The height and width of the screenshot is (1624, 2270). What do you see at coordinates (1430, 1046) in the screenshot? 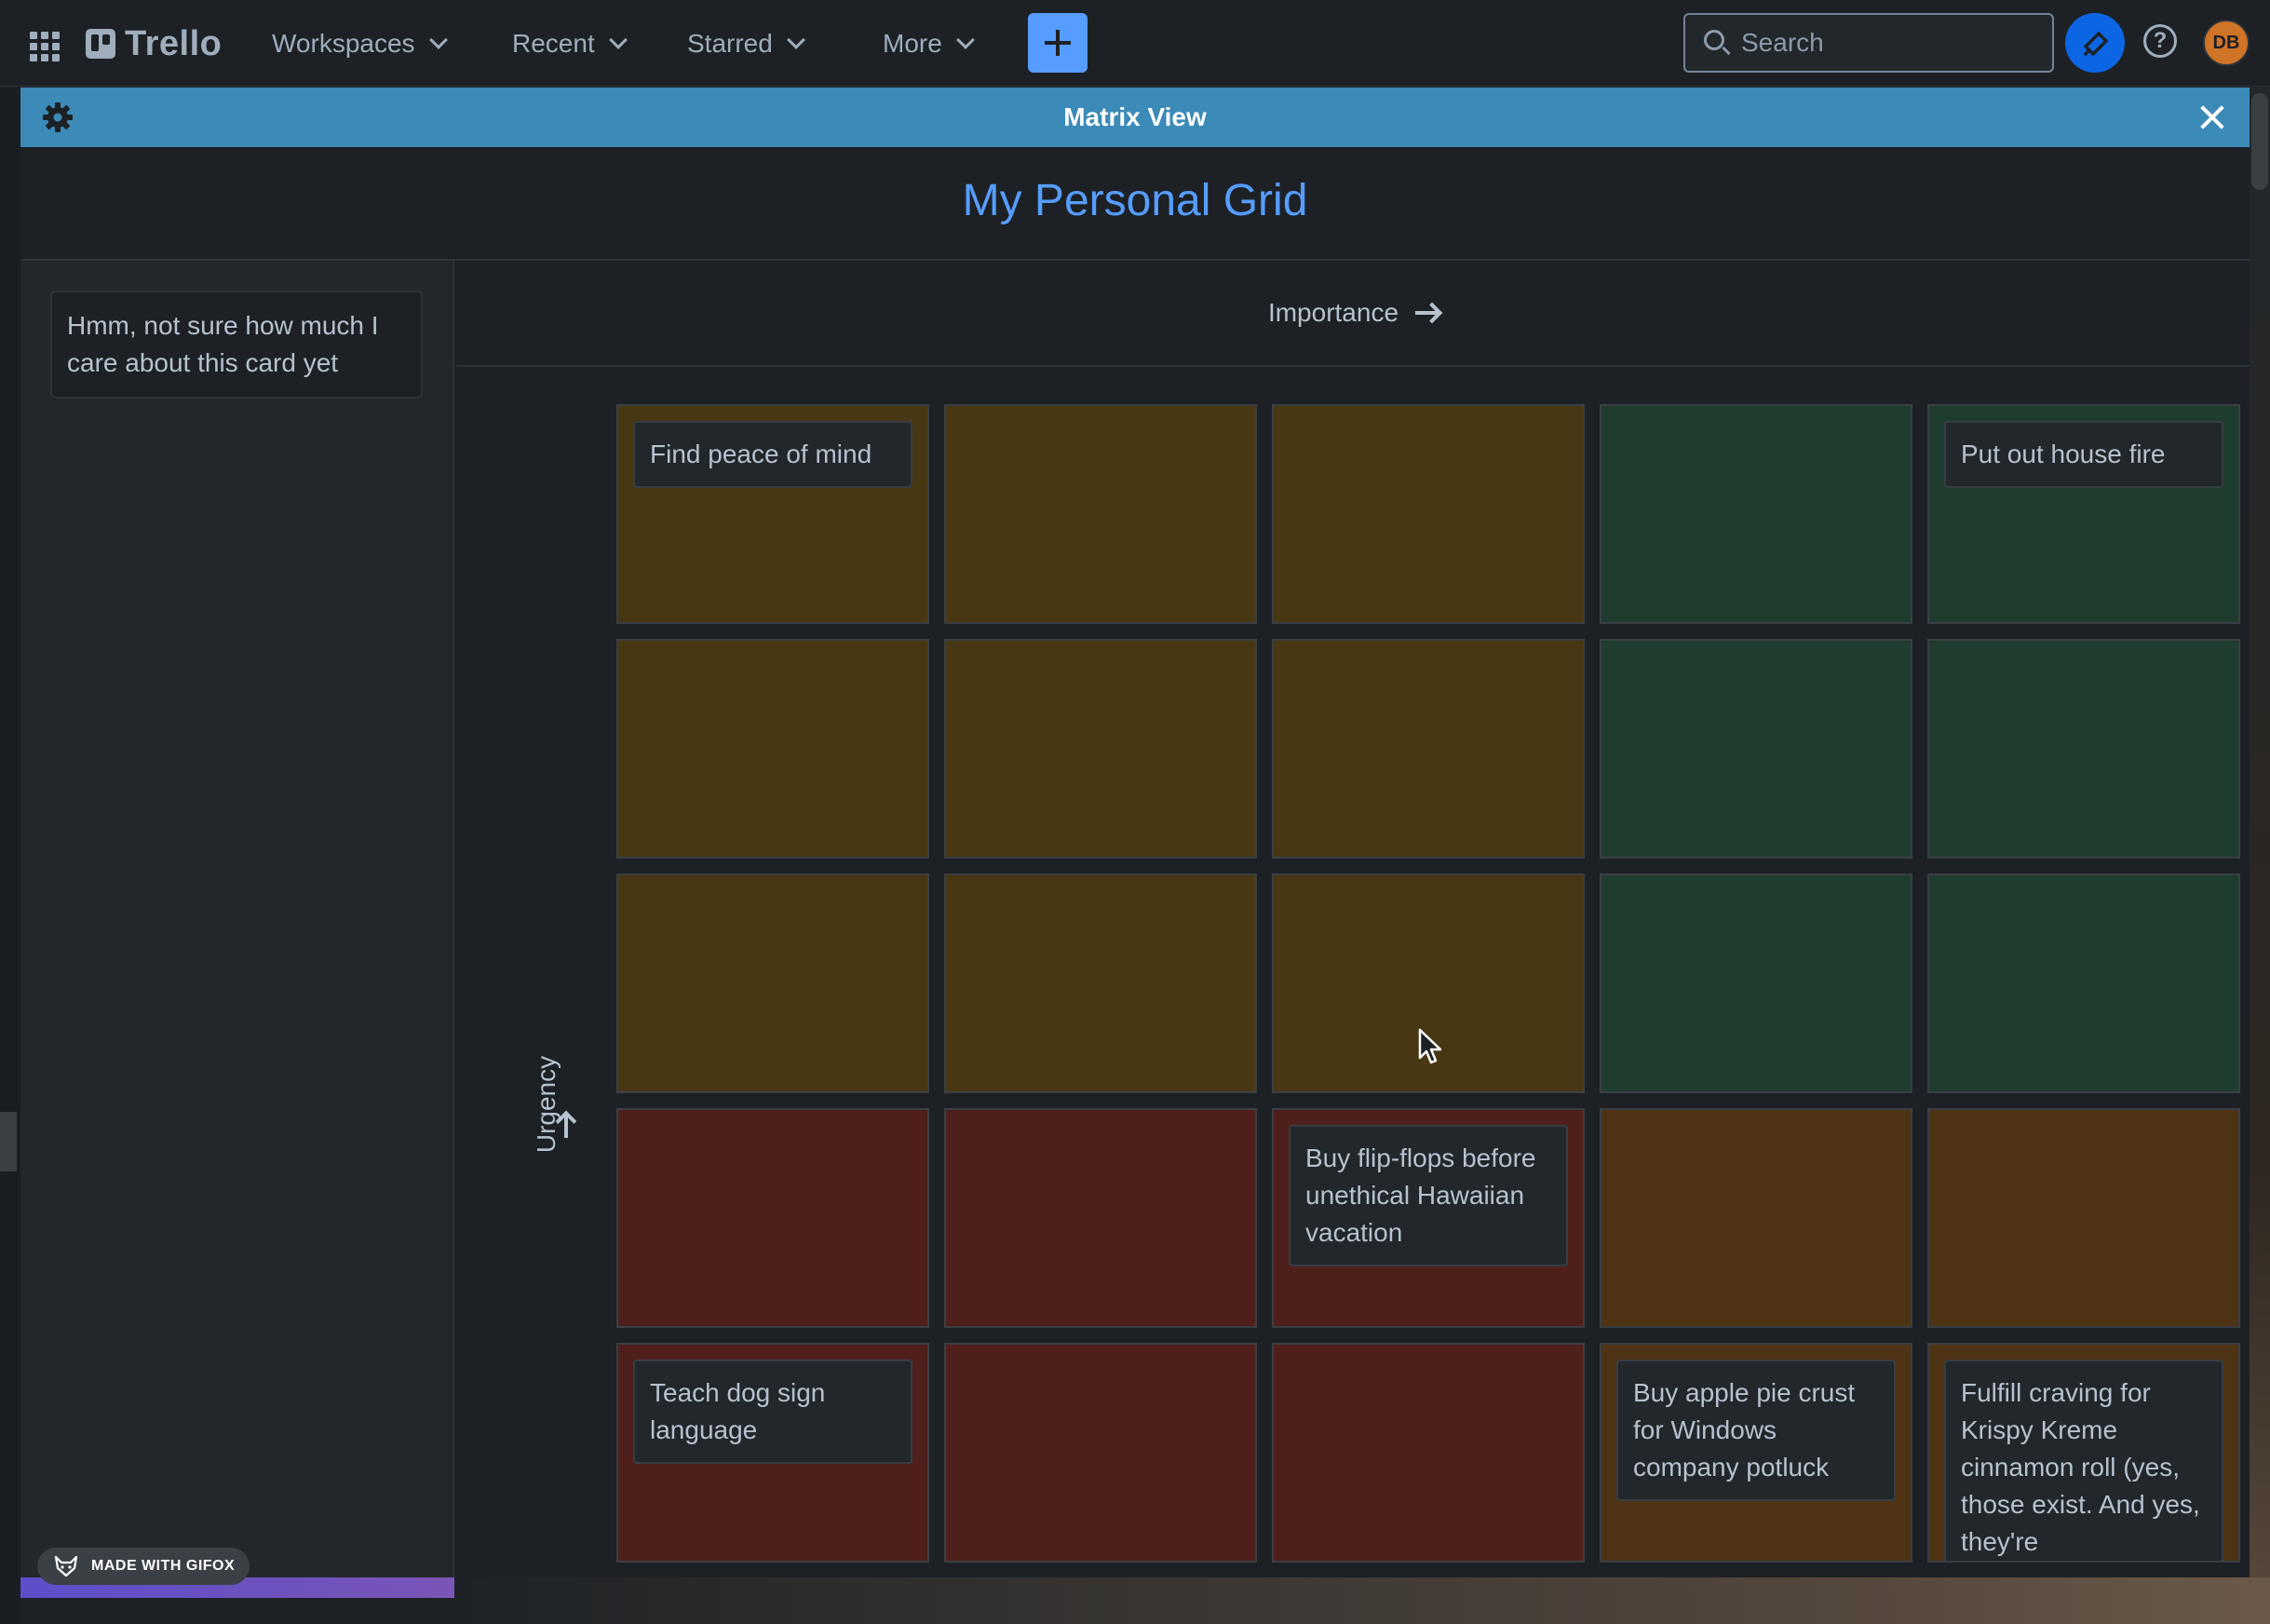
I see `mouse-cursor-icon` at bounding box center [1430, 1046].